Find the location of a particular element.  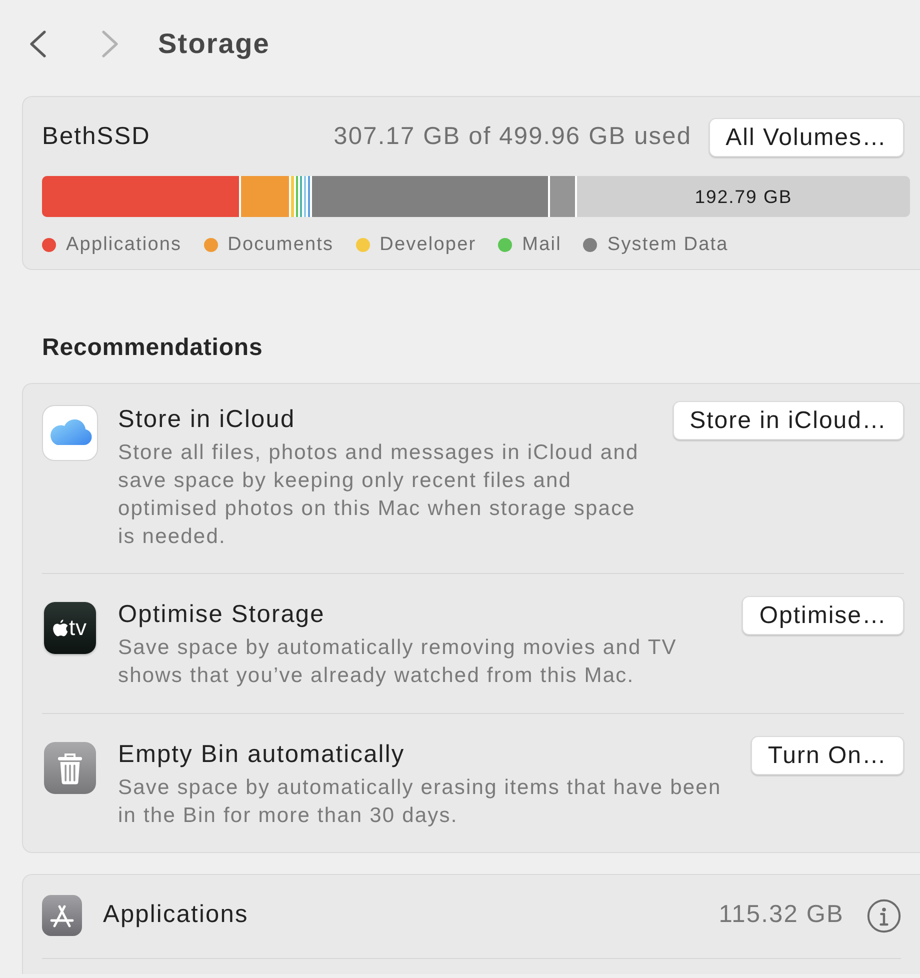

legend-label: System Data is located at coordinates (667, 244).